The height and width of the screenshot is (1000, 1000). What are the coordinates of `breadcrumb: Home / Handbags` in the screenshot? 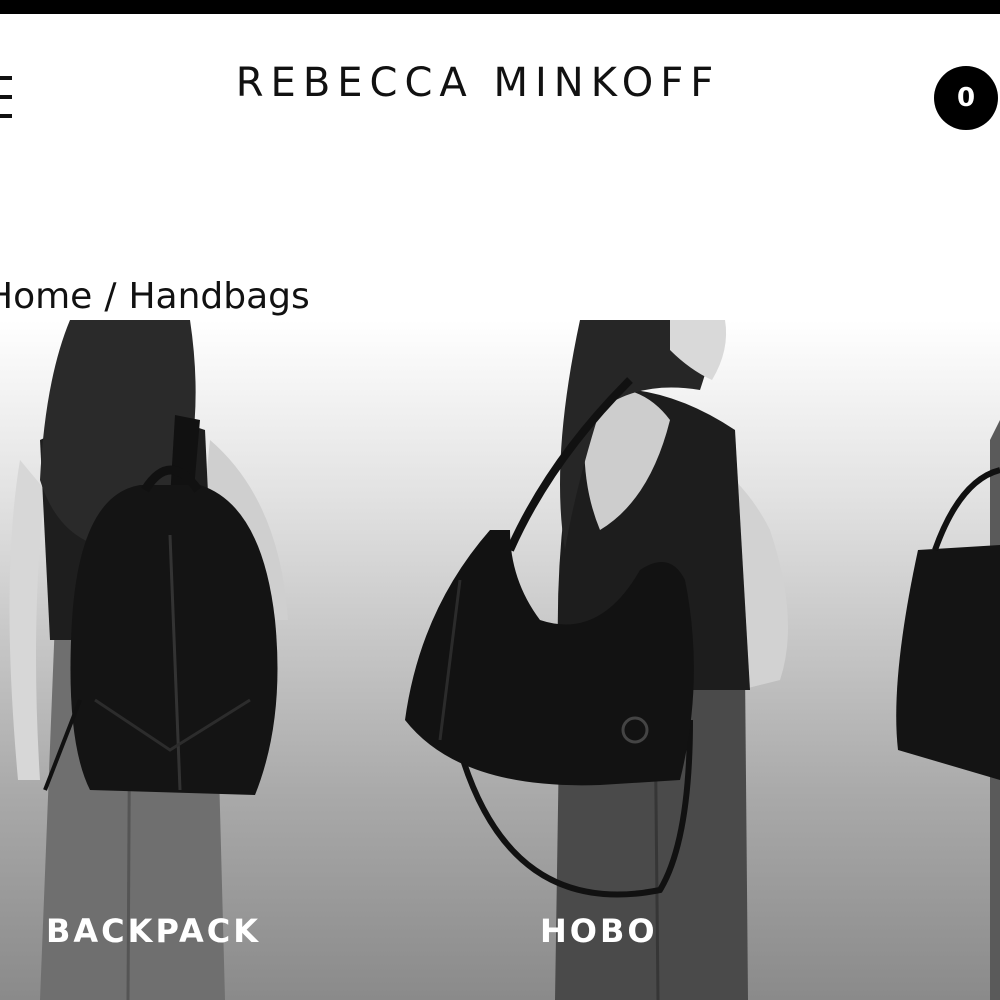 It's located at (155, 296).